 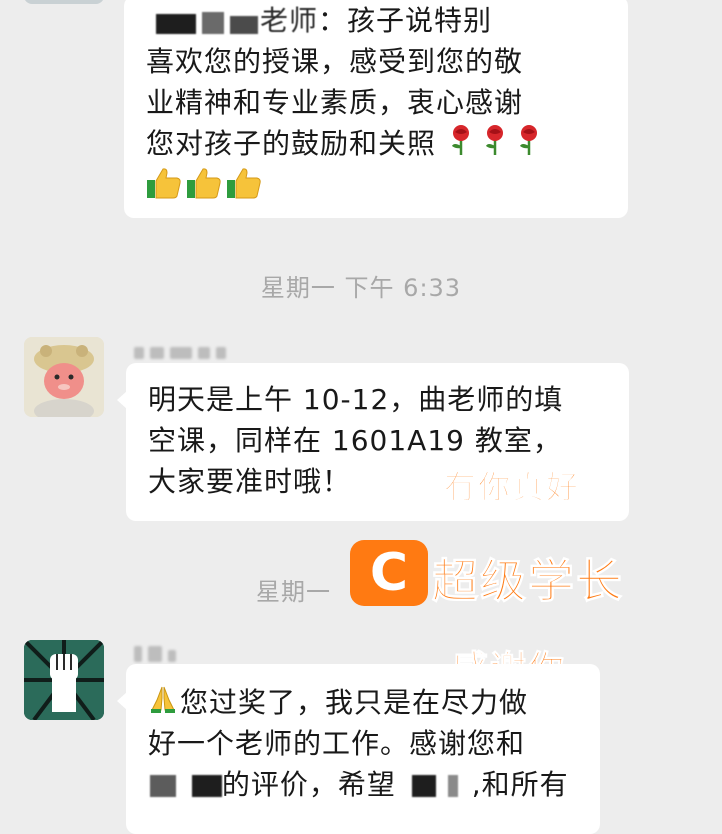 I want to click on message-line: 老师：孩子说特别, so click(x=376, y=20).